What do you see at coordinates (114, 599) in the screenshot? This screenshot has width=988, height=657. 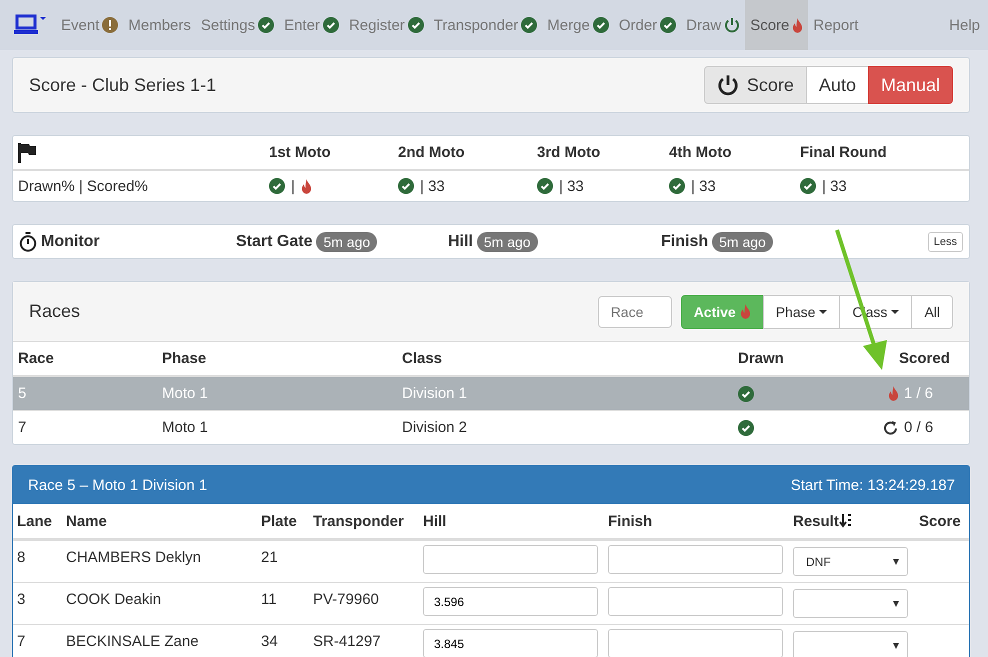 I see `table-cell-text: COOK Deakin` at bounding box center [114, 599].